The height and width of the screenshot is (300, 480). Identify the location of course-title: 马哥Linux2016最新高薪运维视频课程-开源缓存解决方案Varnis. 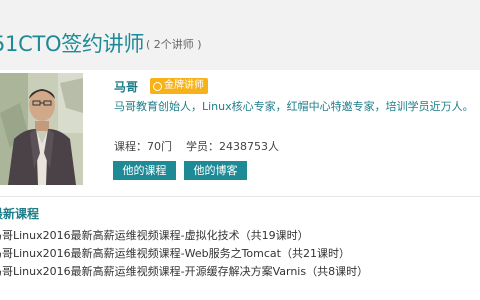
(153, 271).